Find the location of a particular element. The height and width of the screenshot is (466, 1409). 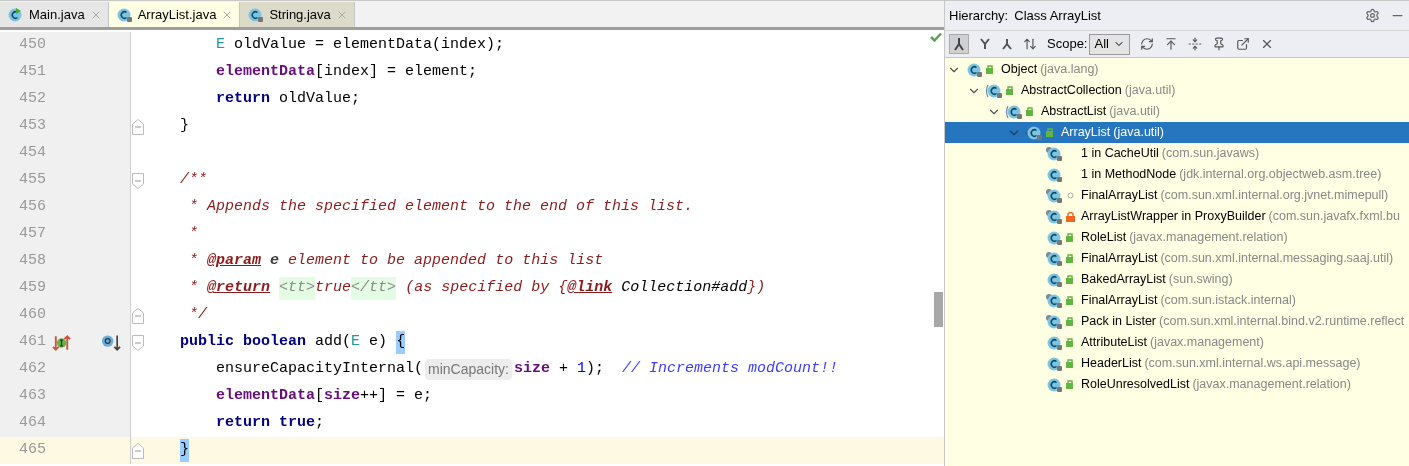

tree-item: ArrayList (java.util) is located at coordinates (1177, 132).